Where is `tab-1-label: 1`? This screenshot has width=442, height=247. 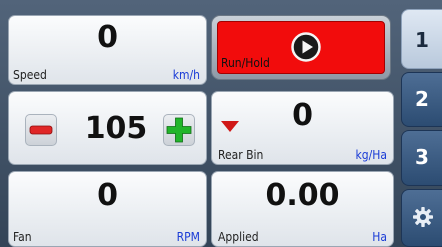 tab-1-label: 1 is located at coordinates (422, 40).